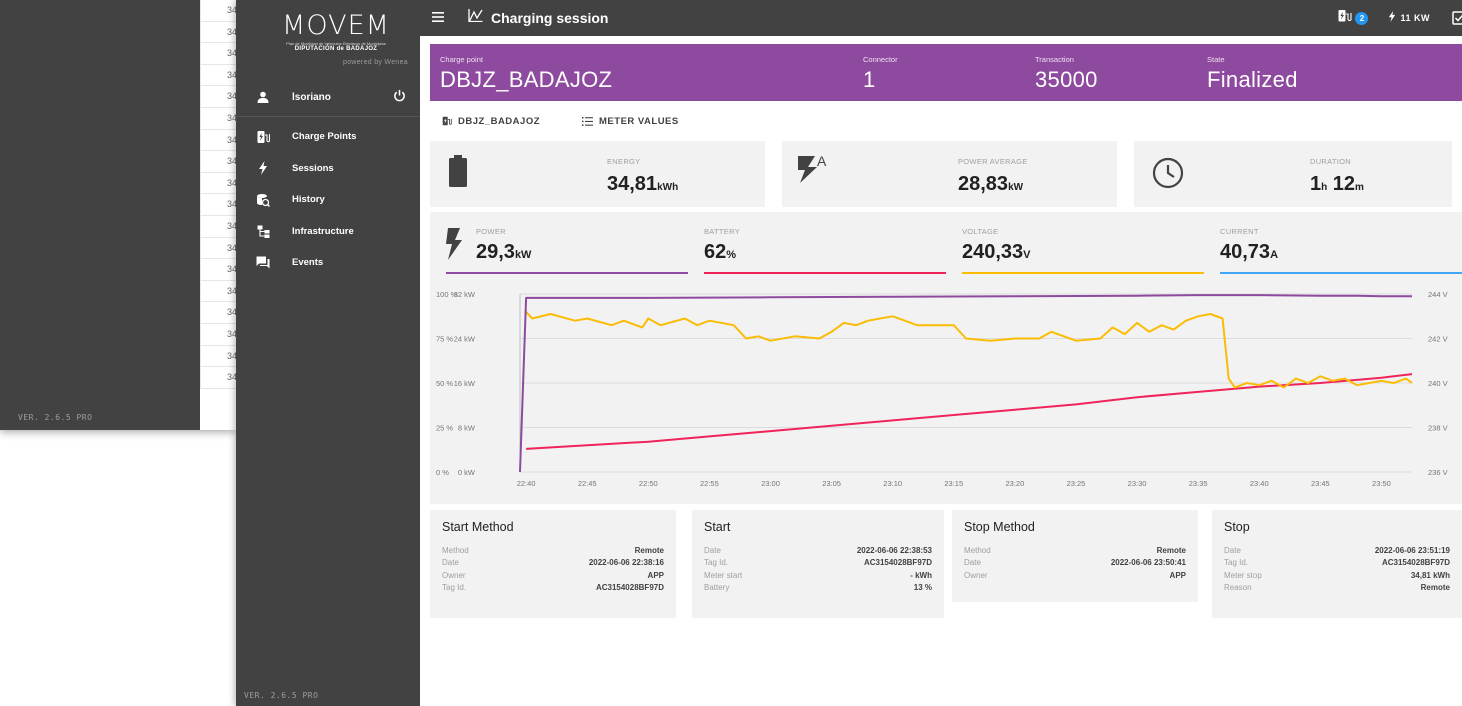 This screenshot has height=706, width=1462. I want to click on tab-charge-point: DBJZ_BADAJOZ, so click(491, 121).